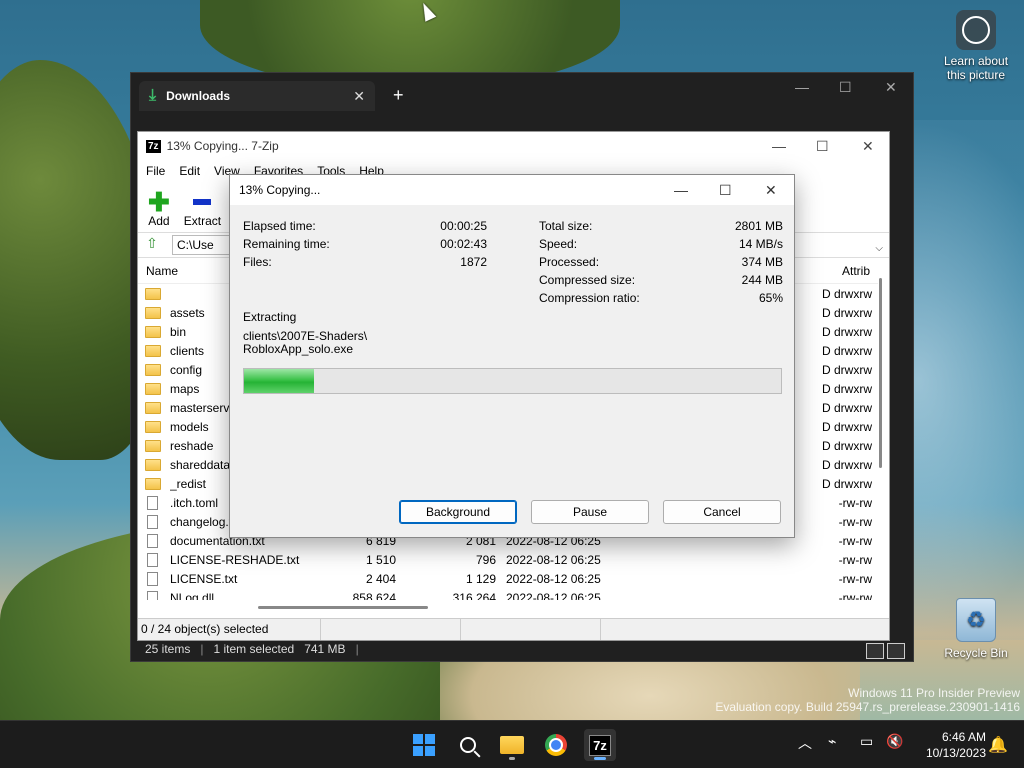 Image resolution: width=1024 pixels, height=768 pixels. Describe the element at coordinates (587, 280) in the screenshot. I see `compressed-label: Compressed size:` at that location.